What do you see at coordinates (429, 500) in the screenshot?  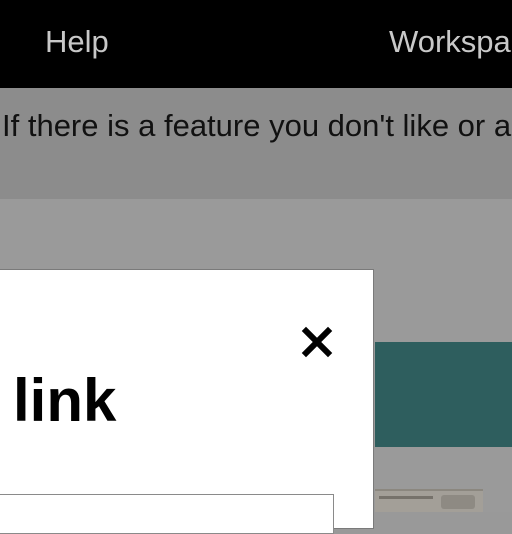 I see `thumbnail-image` at bounding box center [429, 500].